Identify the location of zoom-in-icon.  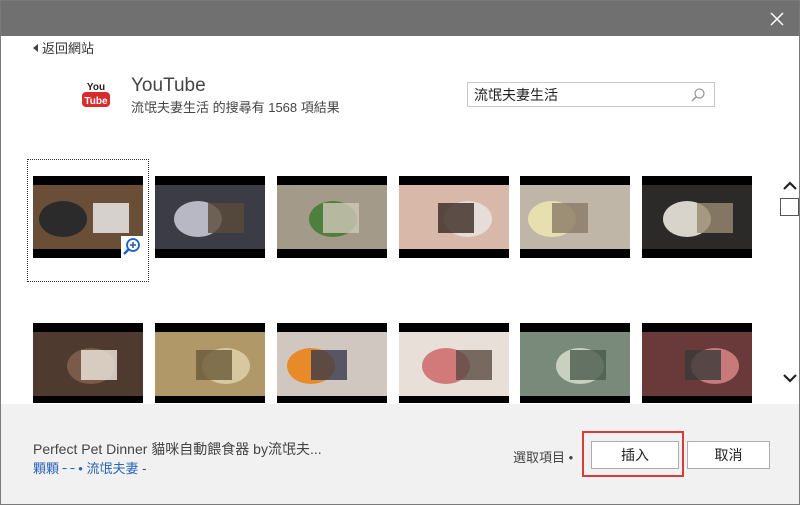
(132, 247).